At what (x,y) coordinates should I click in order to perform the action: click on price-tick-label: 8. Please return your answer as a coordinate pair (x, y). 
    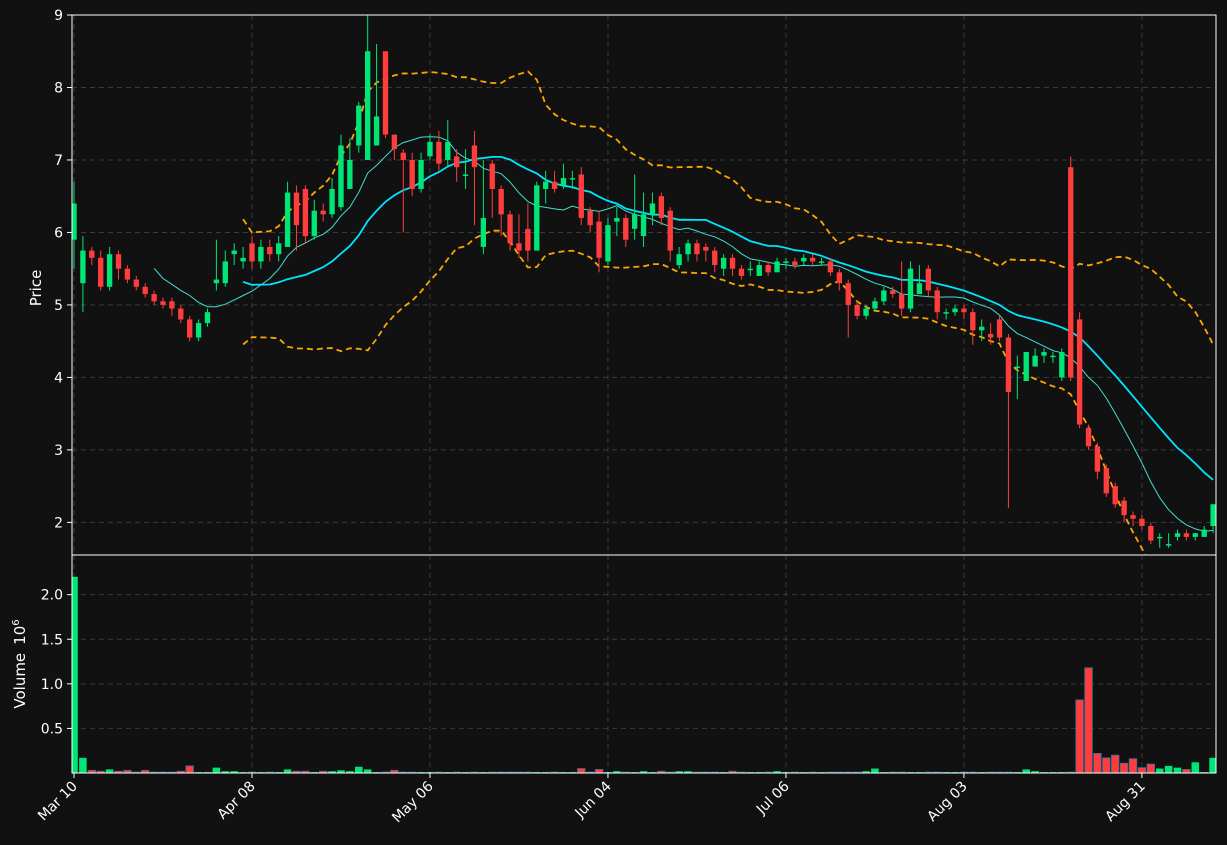
    Looking at the image, I should click on (58, 88).